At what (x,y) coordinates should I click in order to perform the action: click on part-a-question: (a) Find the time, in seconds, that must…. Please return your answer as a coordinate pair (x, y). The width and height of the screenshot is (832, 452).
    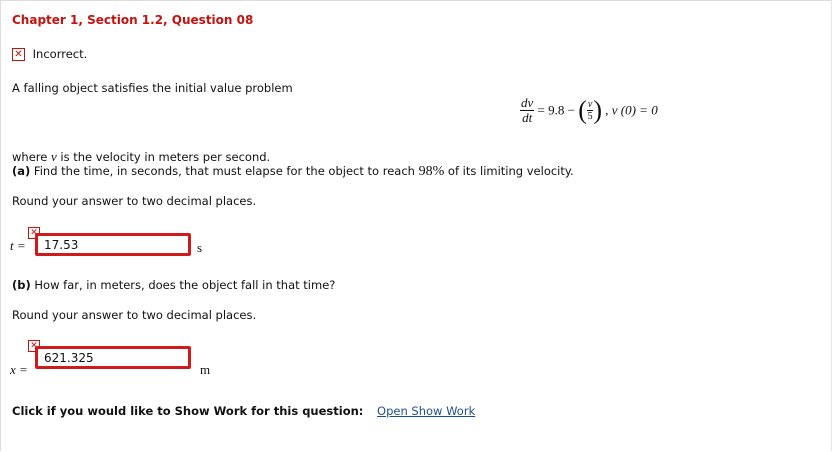
    Looking at the image, I should click on (293, 171).